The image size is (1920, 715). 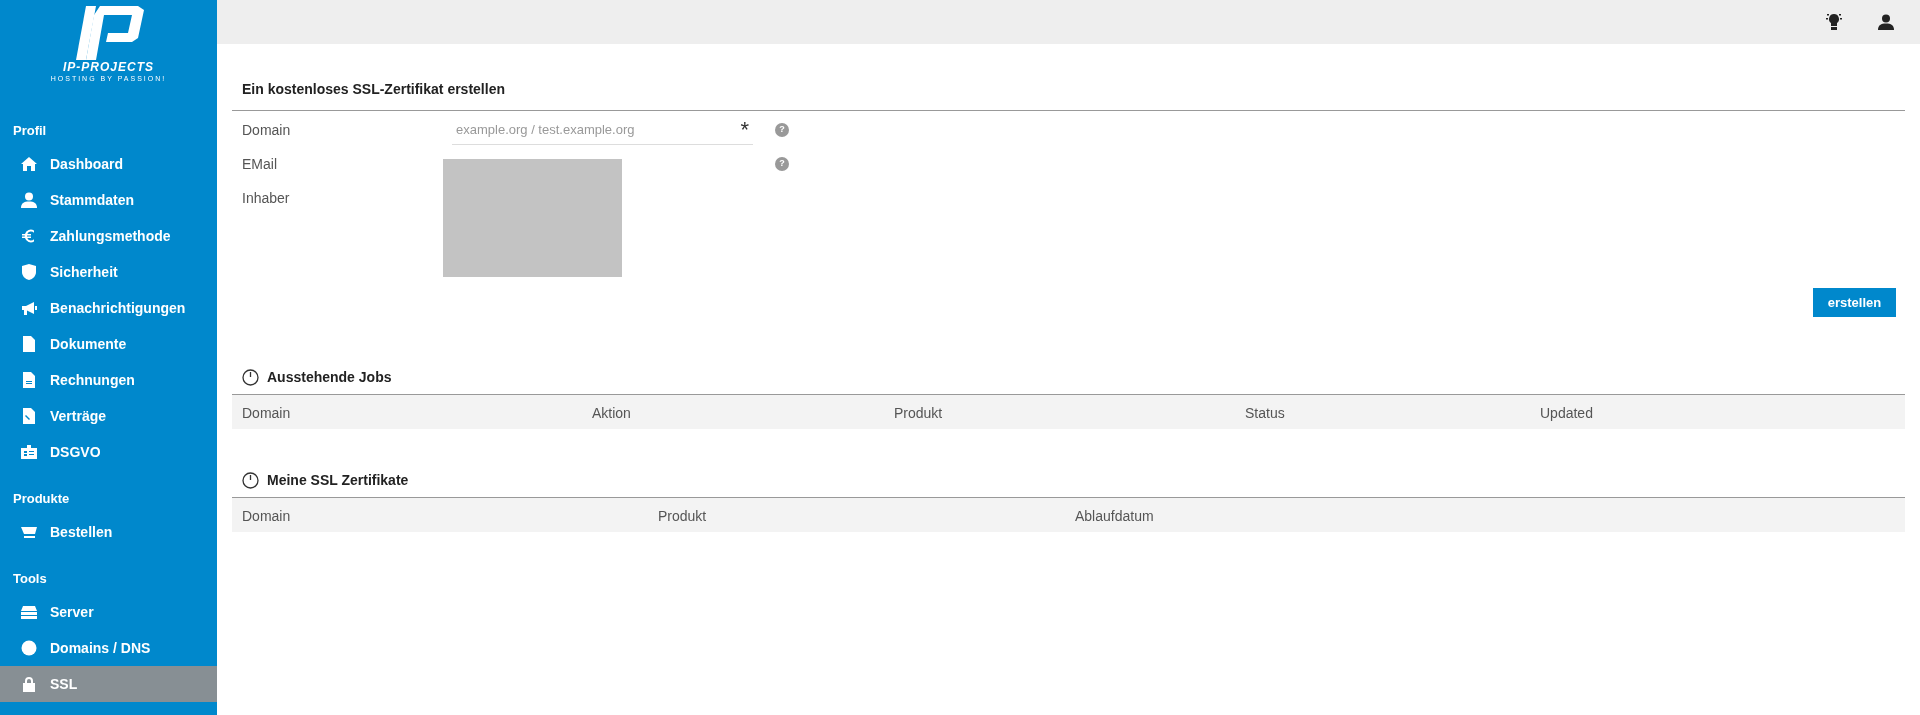 I want to click on sidebar-item: Sicherheit, so click(x=108, y=272).